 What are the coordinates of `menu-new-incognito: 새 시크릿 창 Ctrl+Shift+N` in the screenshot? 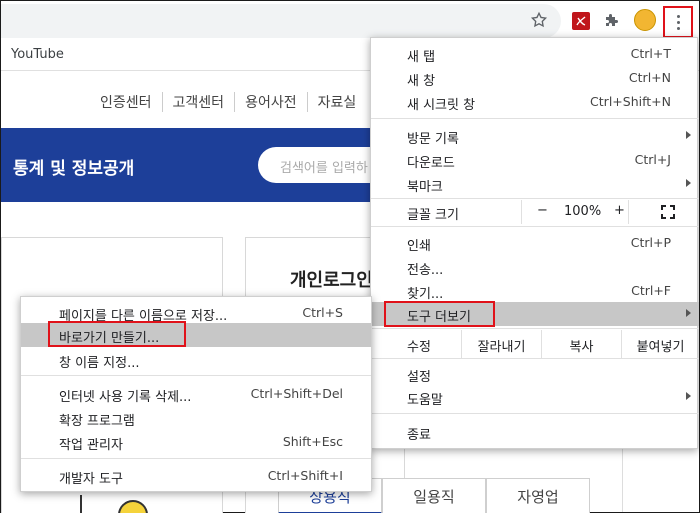 It's located at (535, 102).